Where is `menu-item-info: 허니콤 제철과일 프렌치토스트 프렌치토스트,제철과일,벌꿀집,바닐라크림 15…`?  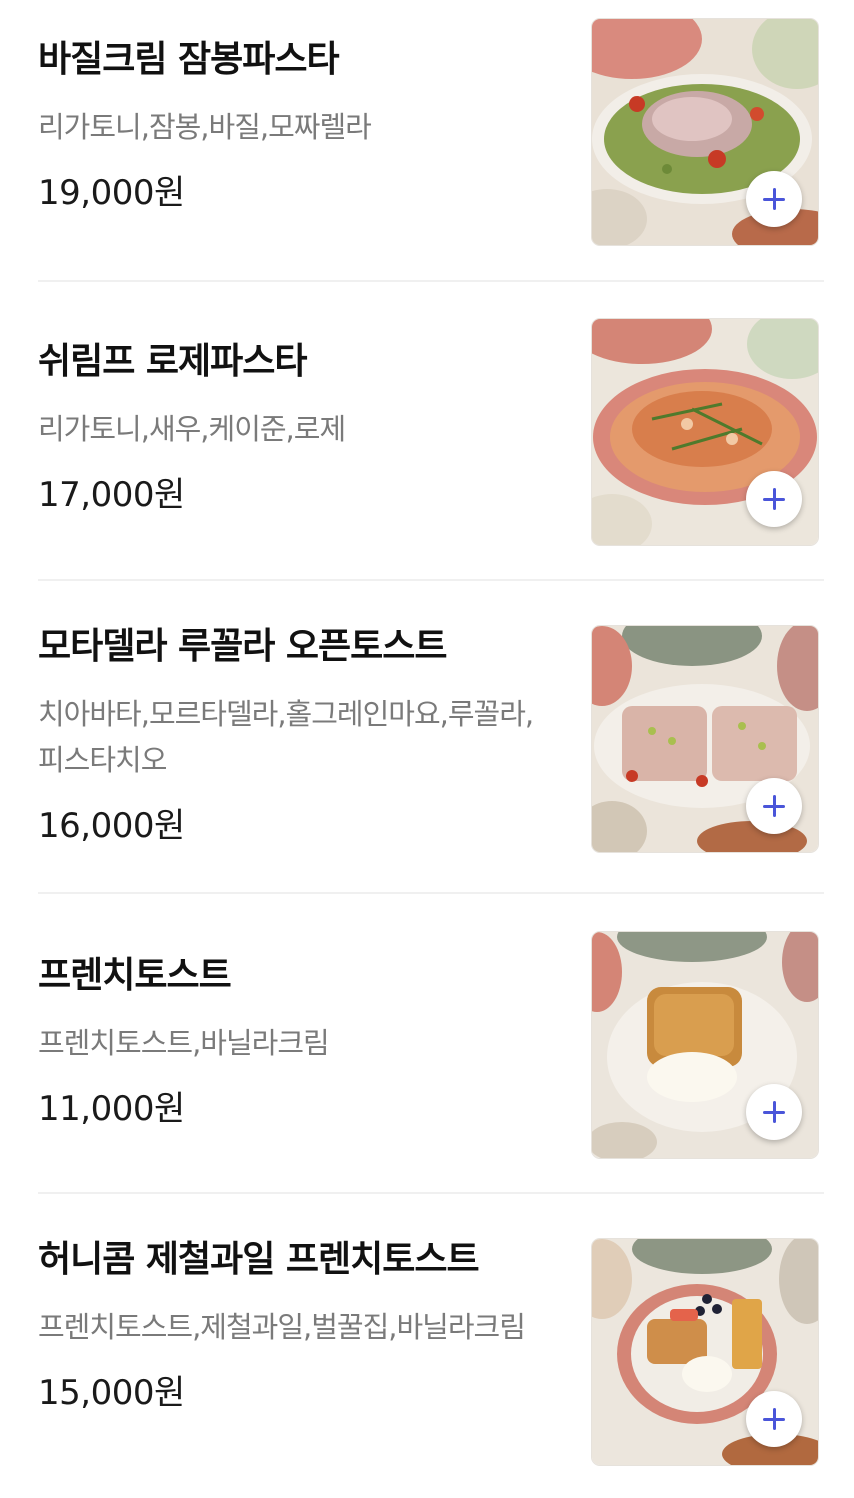 menu-item-info: 허니콤 제철과일 프렌치토스트 프렌치토스트,제철과일,벌꿀집,바닐라크림 15… is located at coordinates (298, 1326).